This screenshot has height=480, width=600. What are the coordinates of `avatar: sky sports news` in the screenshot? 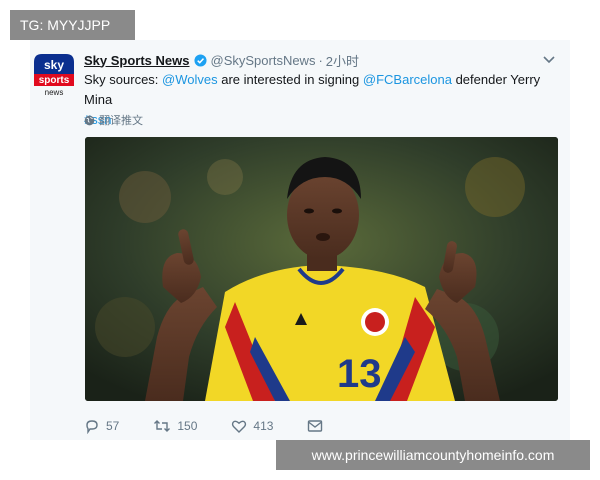 It's located at (54, 75).